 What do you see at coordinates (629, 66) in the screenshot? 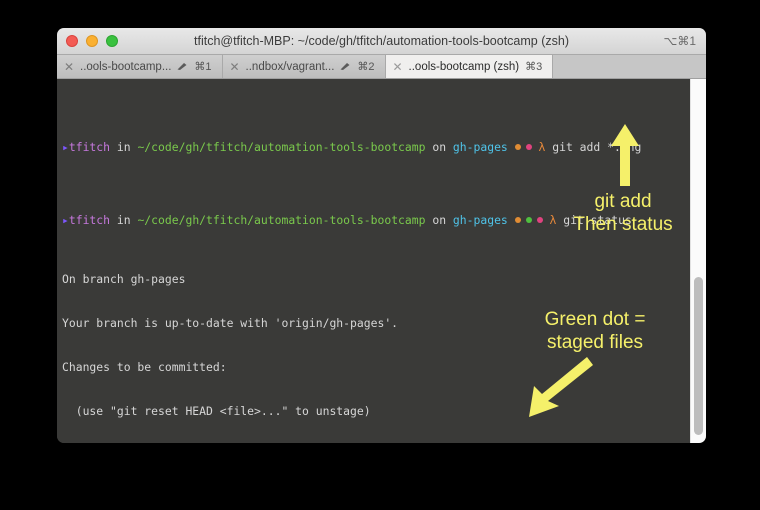
I see `tab-bar-filler` at bounding box center [629, 66].